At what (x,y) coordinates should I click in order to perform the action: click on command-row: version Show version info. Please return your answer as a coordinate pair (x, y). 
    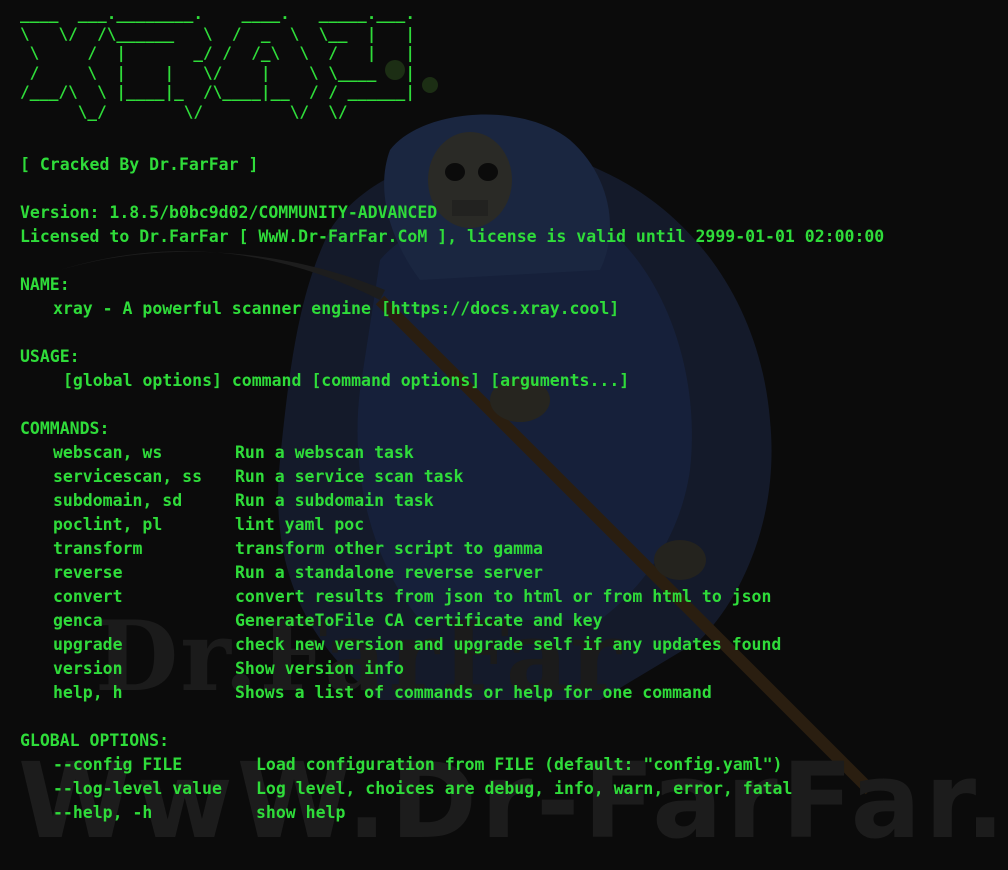
    Looking at the image, I should click on (452, 669).